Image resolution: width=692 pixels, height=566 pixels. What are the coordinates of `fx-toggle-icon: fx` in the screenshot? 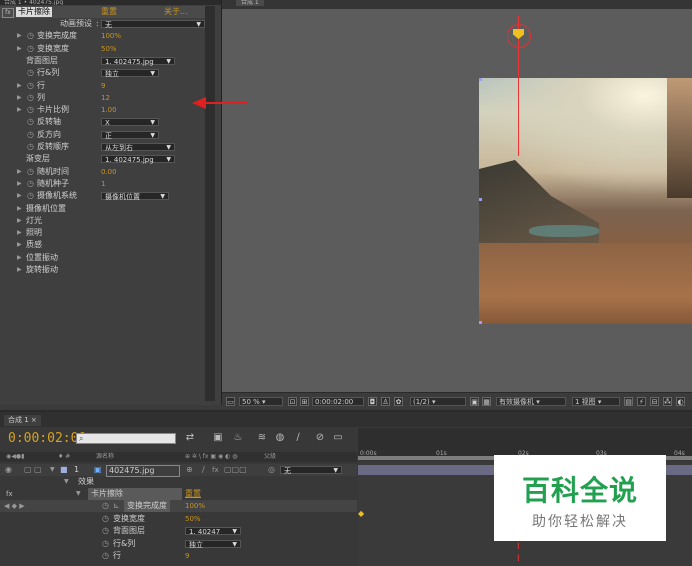 It's located at (8, 13).